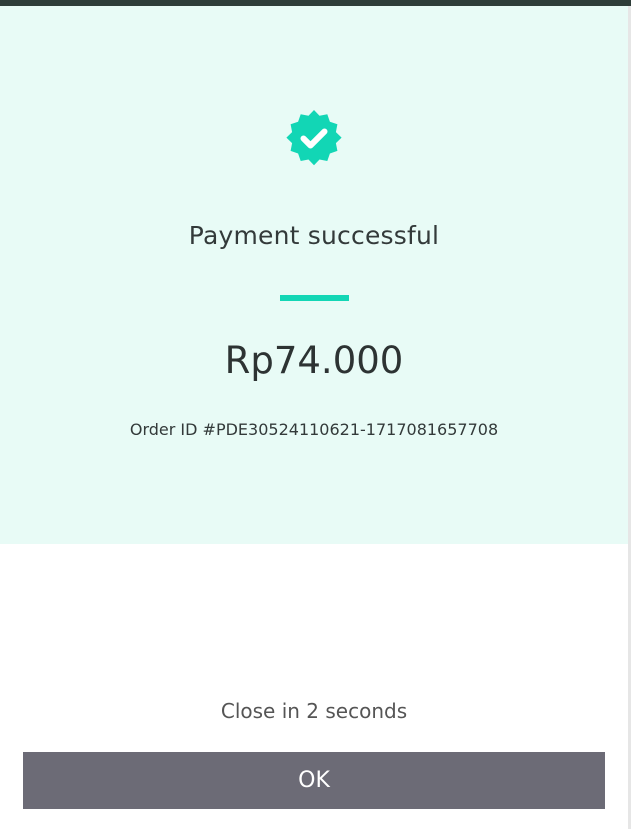  What do you see at coordinates (314, 780) in the screenshot?
I see `ok-button: OK` at bounding box center [314, 780].